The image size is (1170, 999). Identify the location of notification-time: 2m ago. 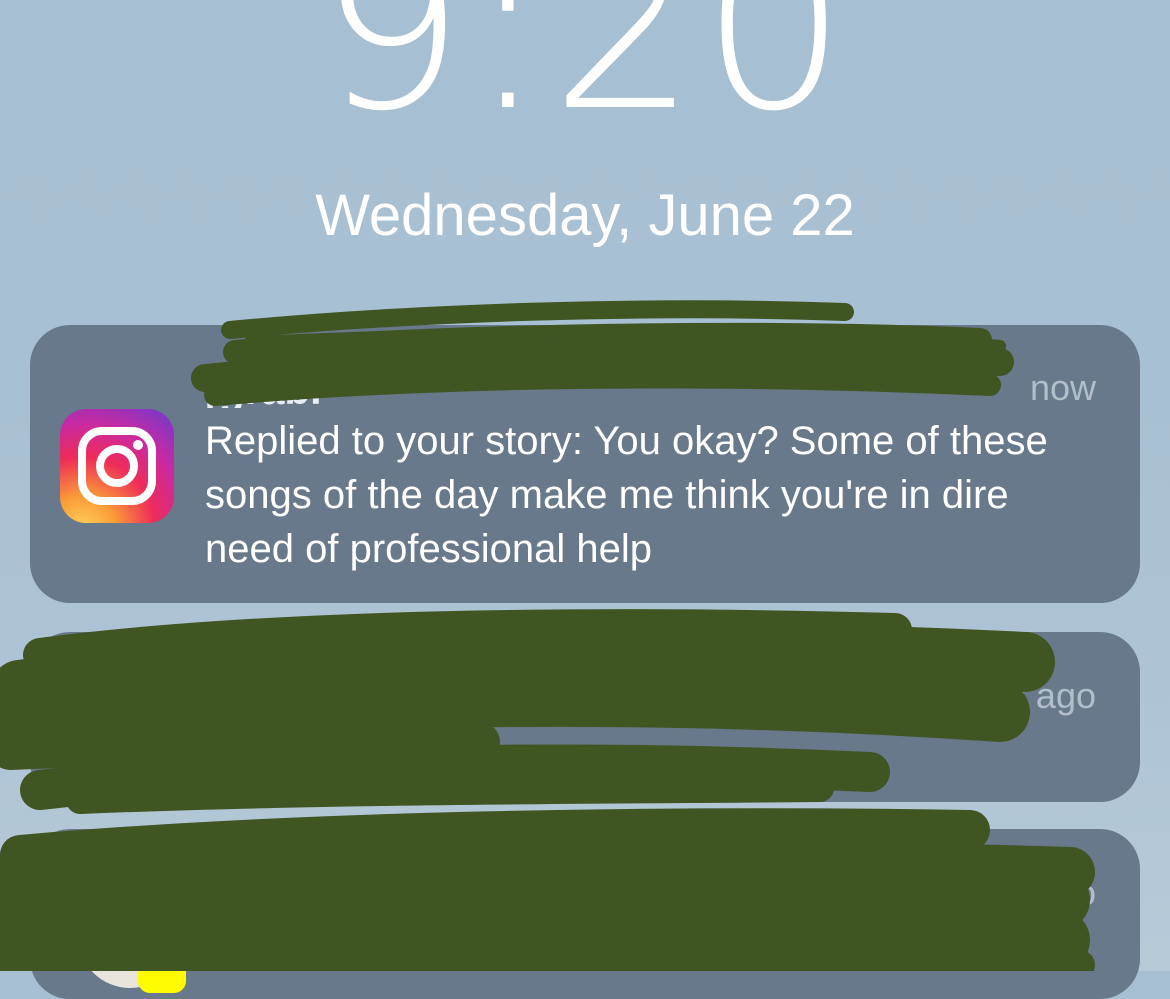
(1035, 892).